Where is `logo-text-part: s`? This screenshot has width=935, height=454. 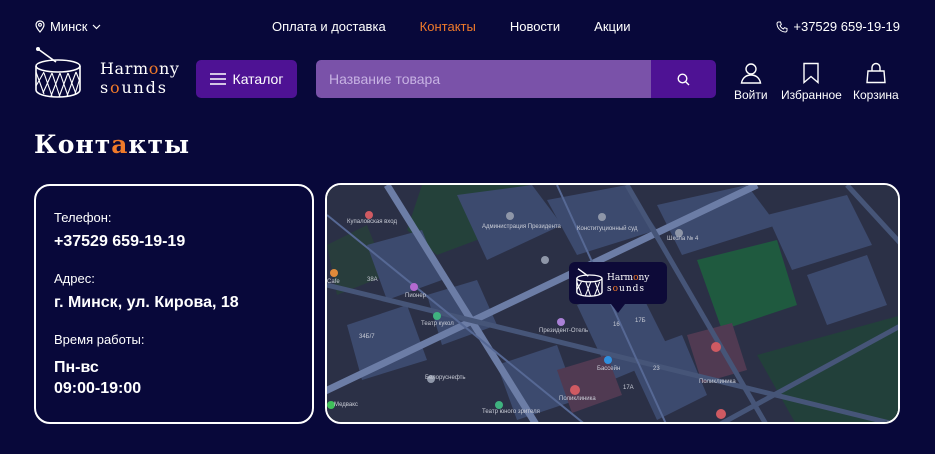
logo-text-part: s is located at coordinates (105, 87).